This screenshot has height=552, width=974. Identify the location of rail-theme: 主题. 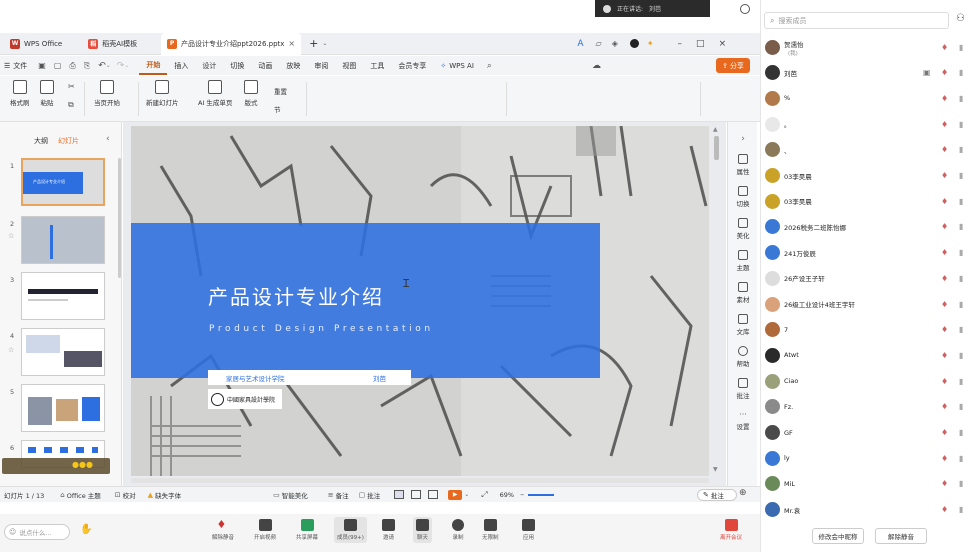
(743, 261).